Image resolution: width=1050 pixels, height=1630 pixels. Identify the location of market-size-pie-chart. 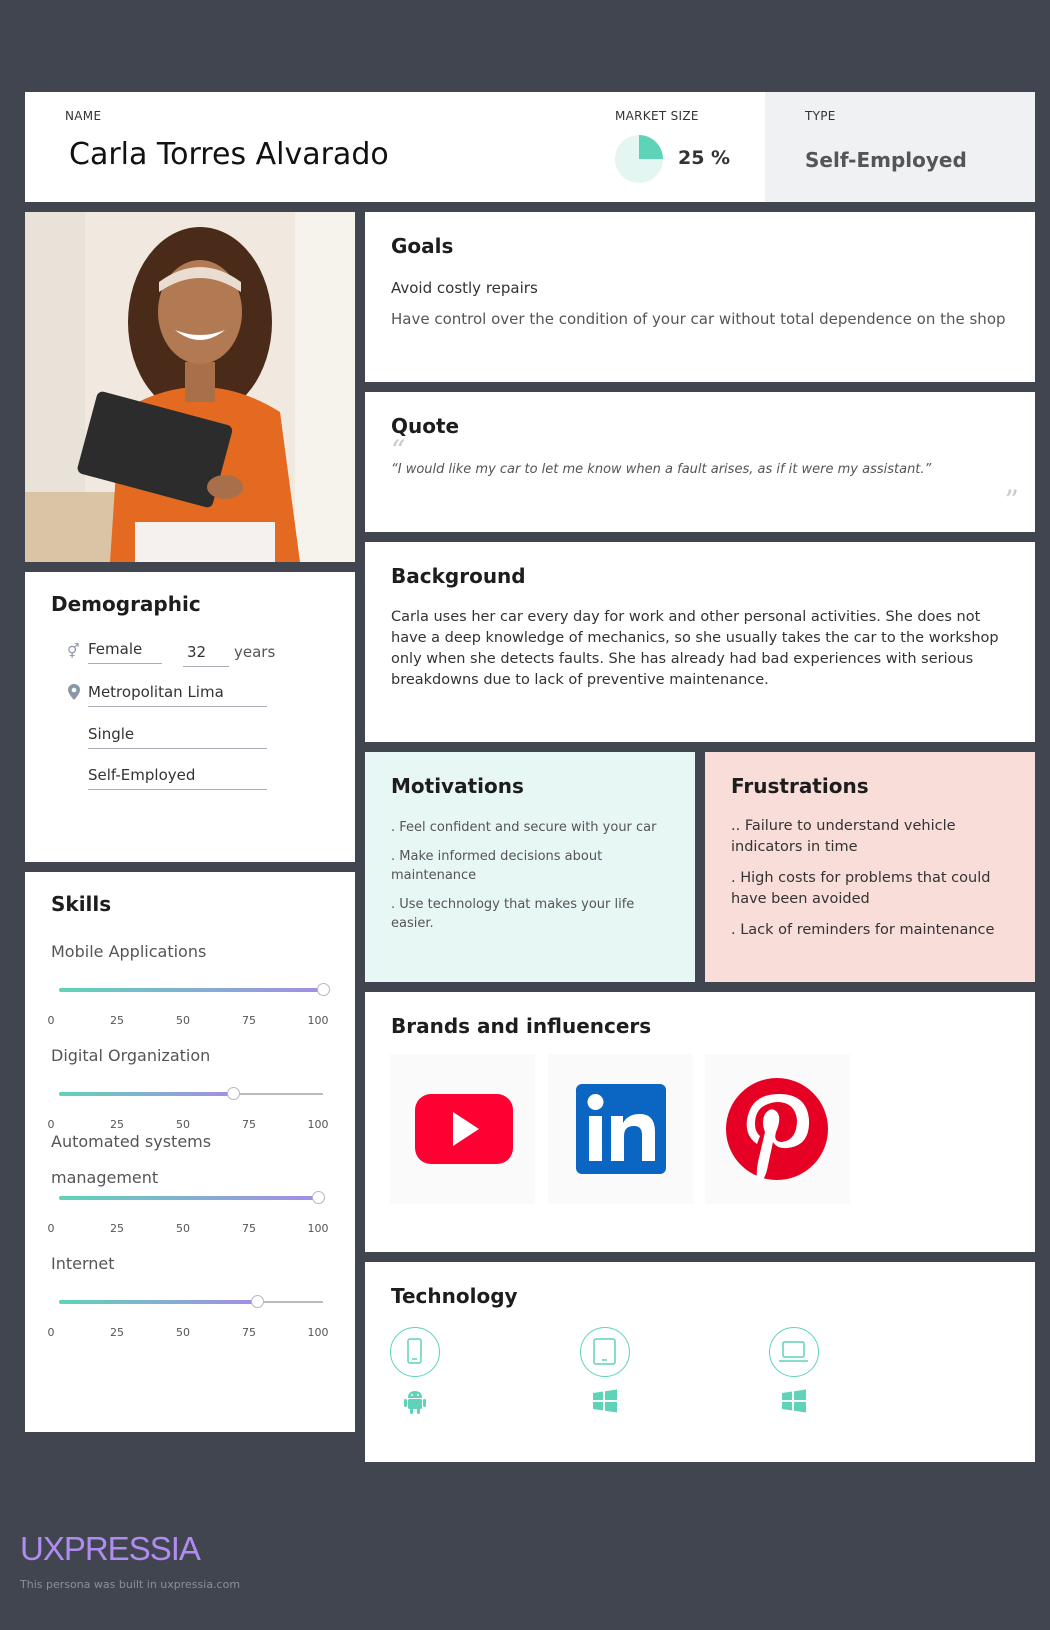
(639, 159).